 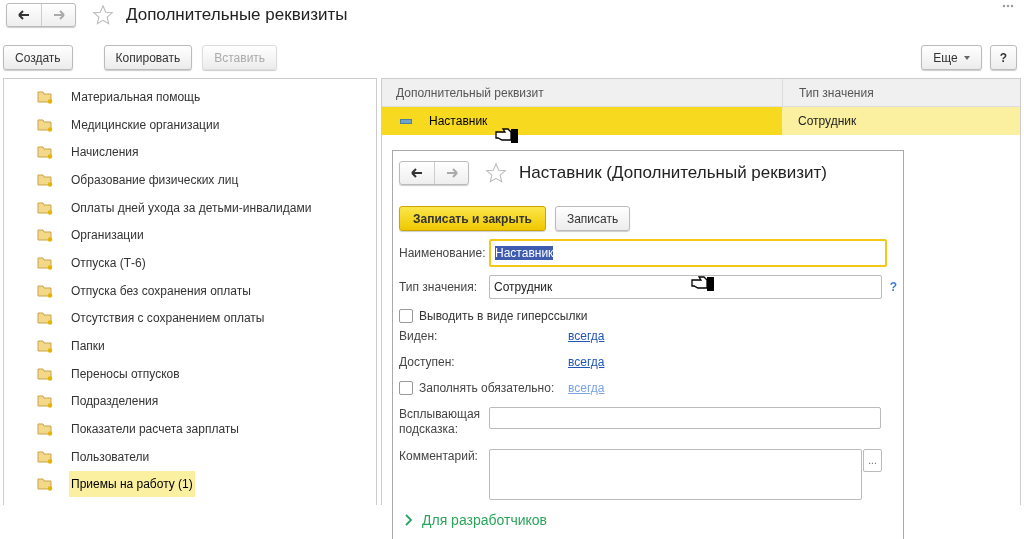 What do you see at coordinates (901, 121) in the screenshot?
I see `table-cell: Сотрудник` at bounding box center [901, 121].